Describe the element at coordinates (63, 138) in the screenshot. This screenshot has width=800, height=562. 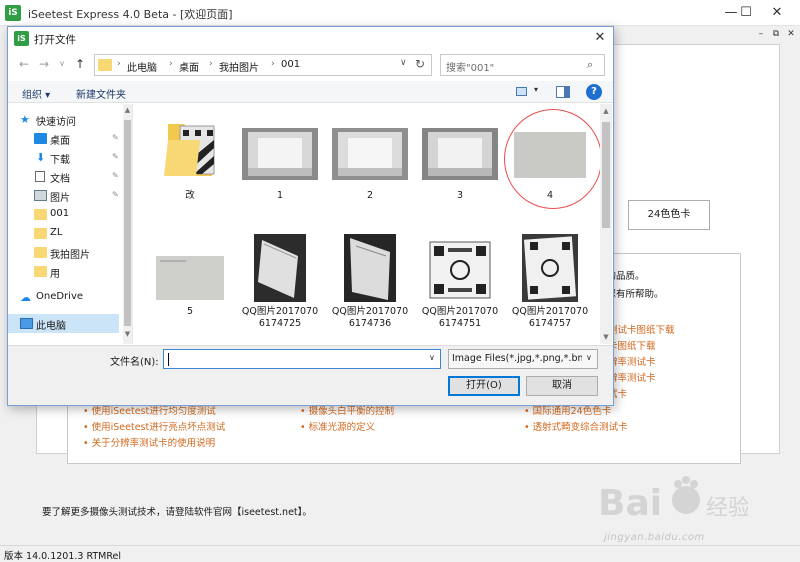
I see `nav-item-desktop: 桌面 ✎` at that location.